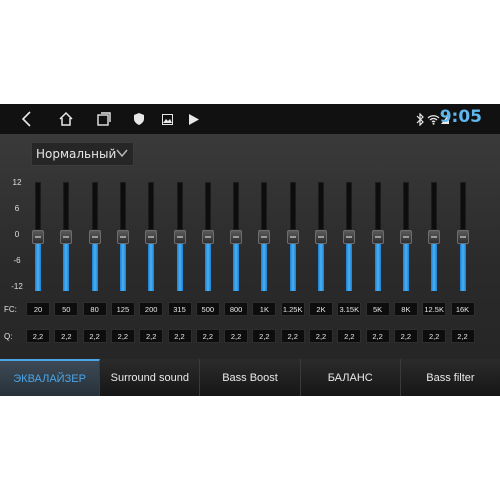 The image size is (500, 500). I want to click on fc-value: 20, so click(38, 309).